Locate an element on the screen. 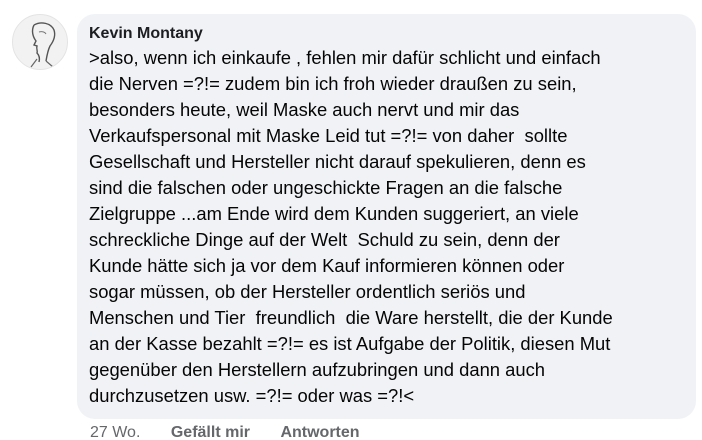 This screenshot has width=702, height=440. comment-actions: 27 Wo. Gefällt mir Antworten is located at coordinates (225, 431).